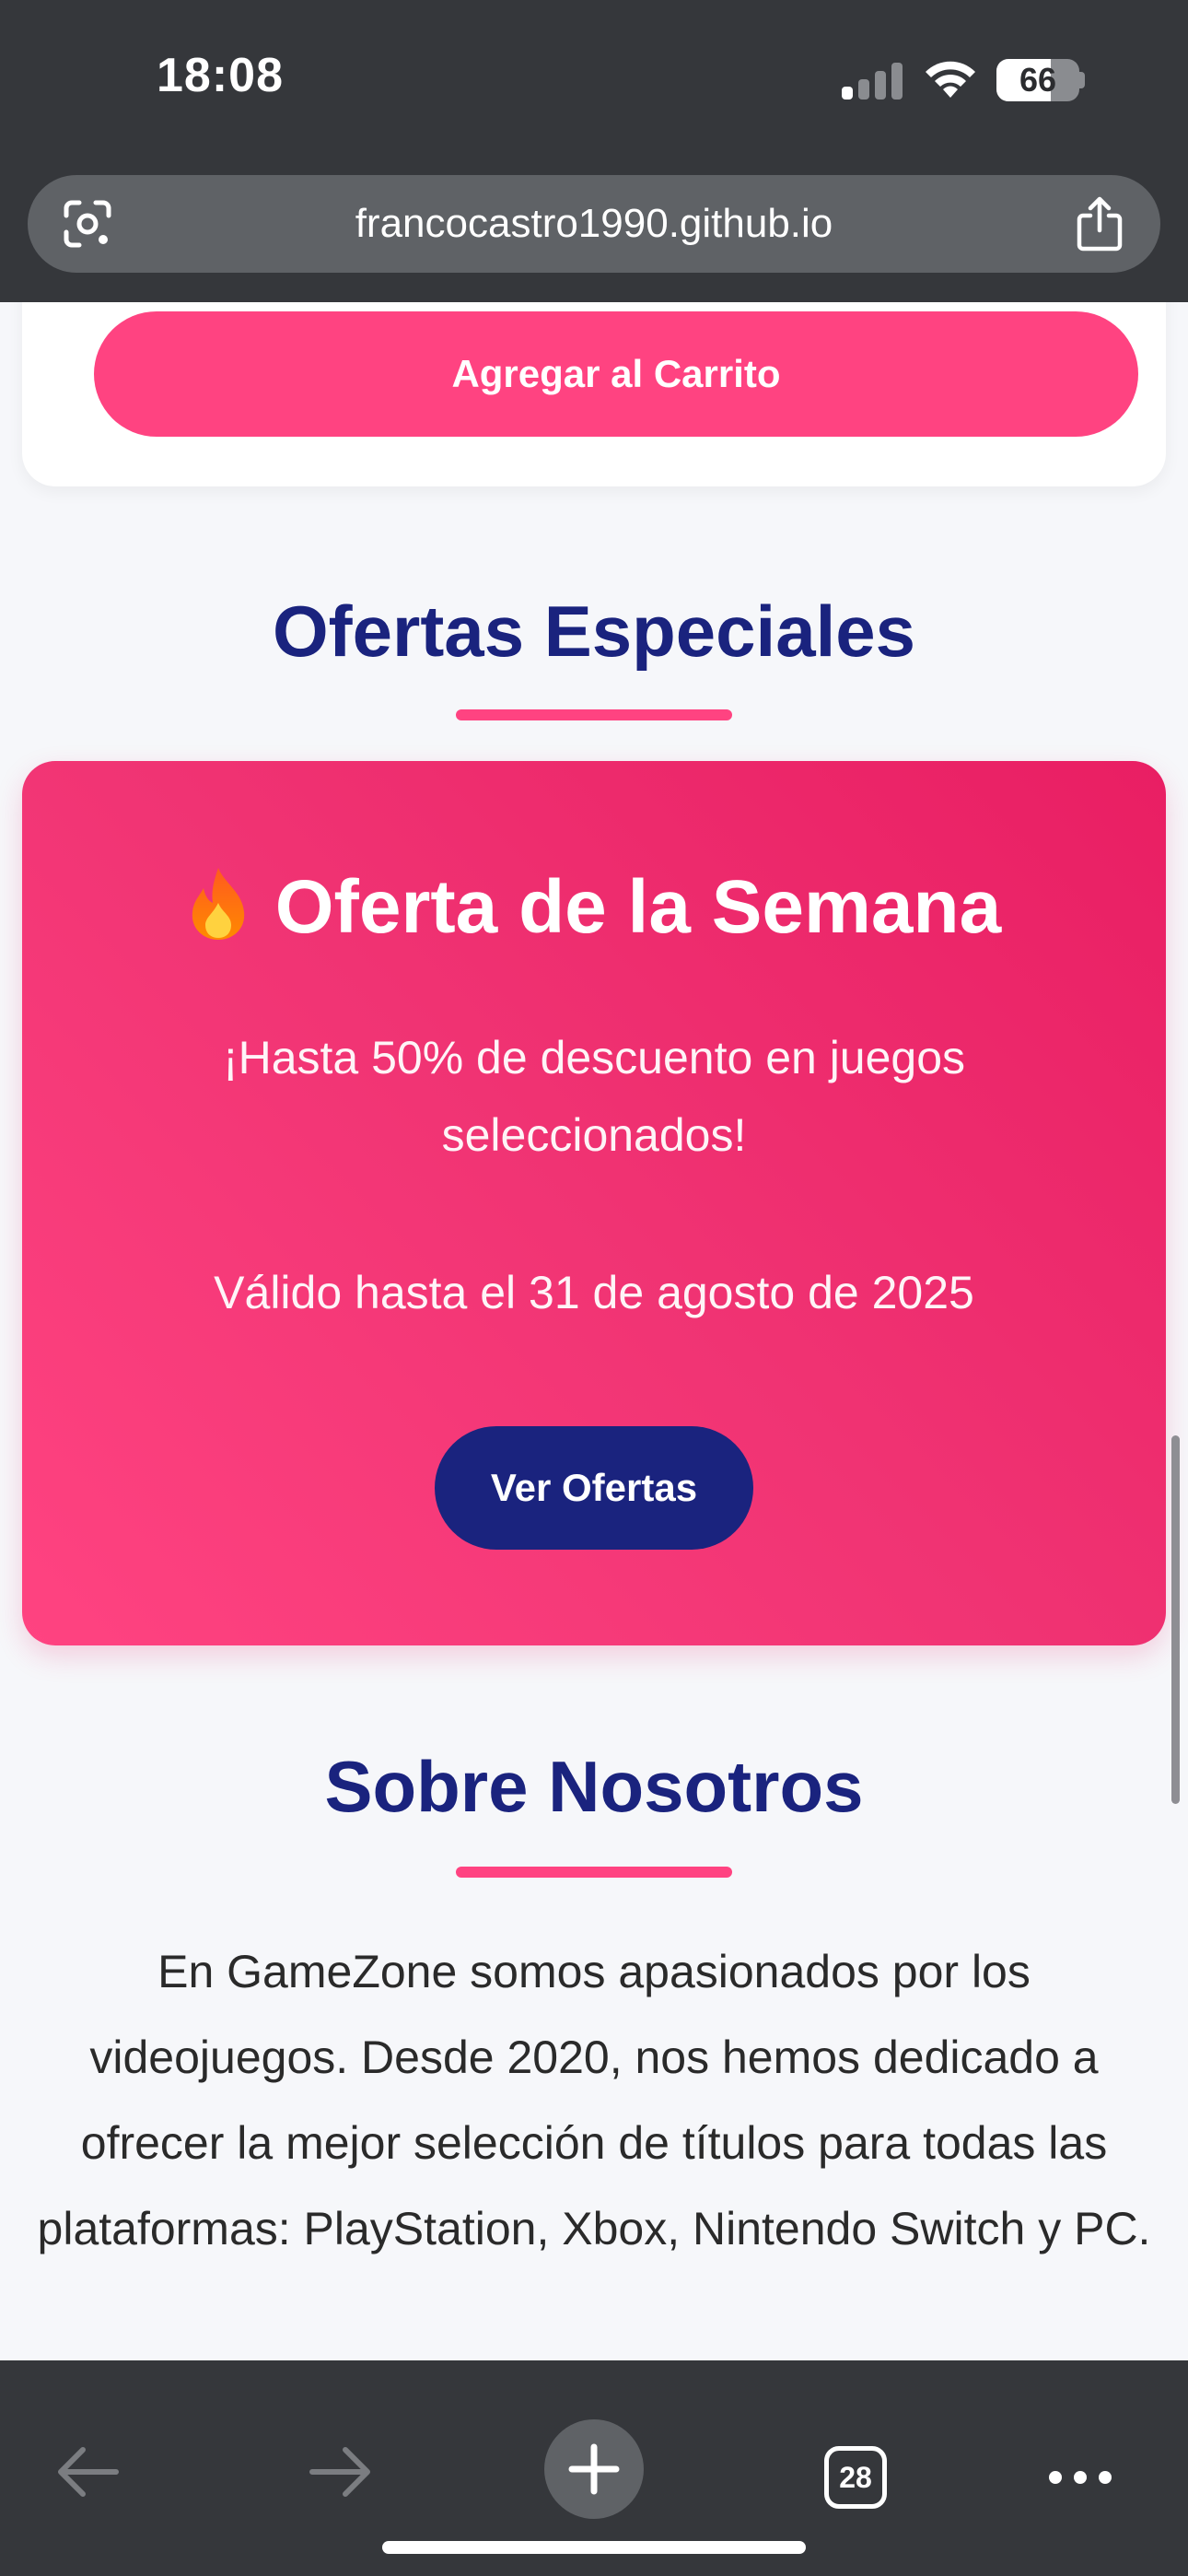 The image size is (1188, 2576). What do you see at coordinates (1099, 223) in the screenshot?
I see `share-icon` at bounding box center [1099, 223].